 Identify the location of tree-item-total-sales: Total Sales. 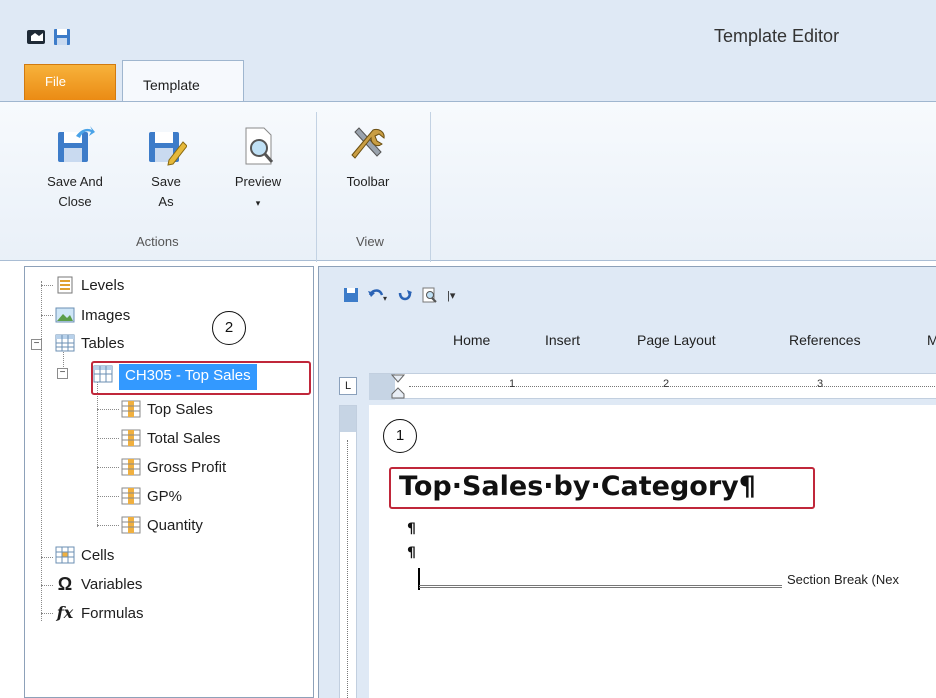
(170, 438).